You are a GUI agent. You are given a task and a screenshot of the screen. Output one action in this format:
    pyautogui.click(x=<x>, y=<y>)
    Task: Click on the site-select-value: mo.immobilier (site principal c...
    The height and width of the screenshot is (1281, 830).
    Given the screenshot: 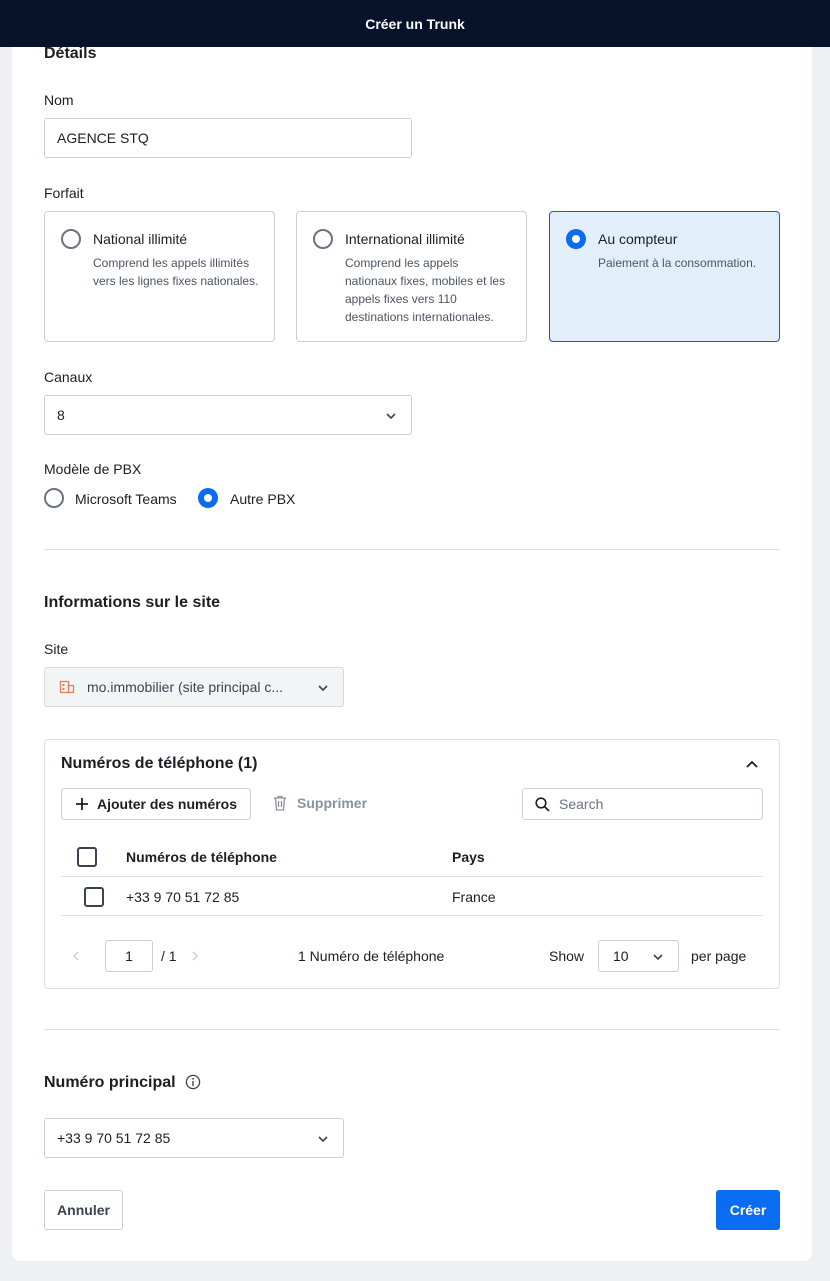 What is the action you would take?
    pyautogui.click(x=185, y=687)
    